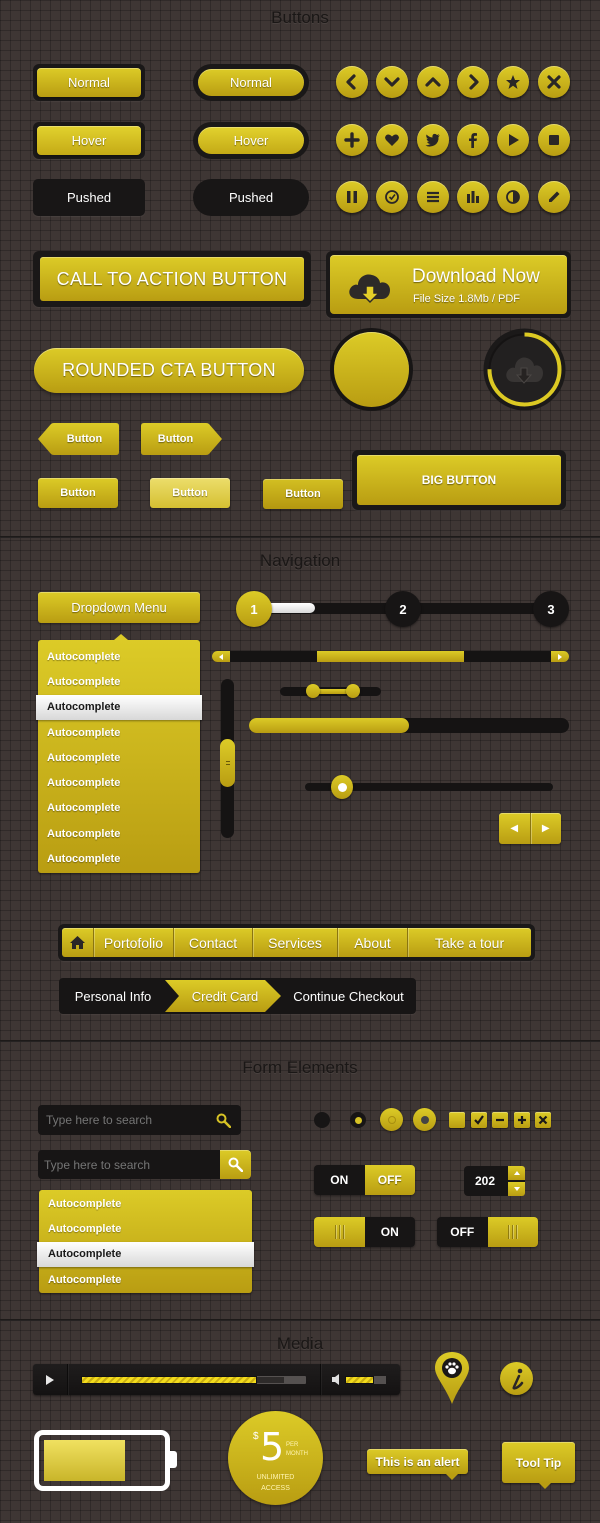 This screenshot has width=600, height=1523. I want to click on search-icon, so click(223, 1120).